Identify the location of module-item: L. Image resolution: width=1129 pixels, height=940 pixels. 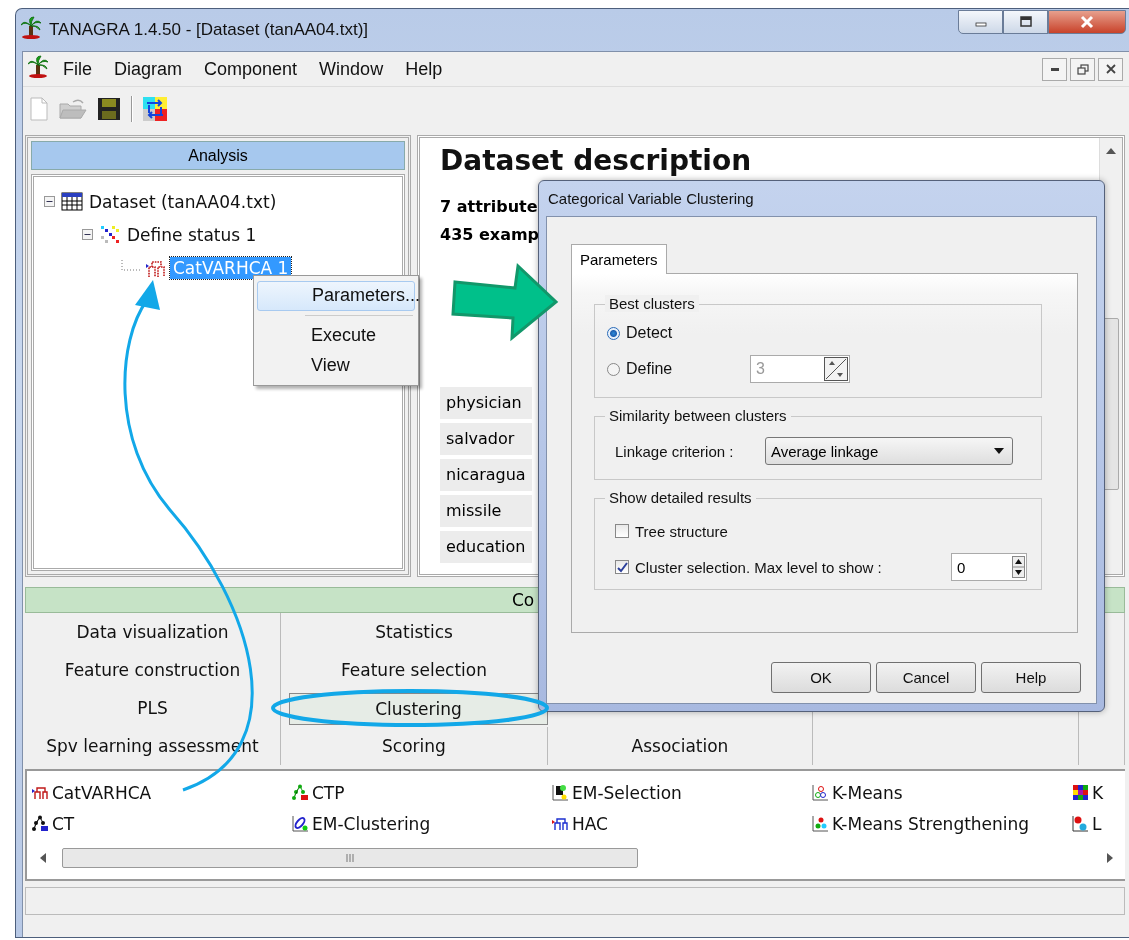
(1098, 823).